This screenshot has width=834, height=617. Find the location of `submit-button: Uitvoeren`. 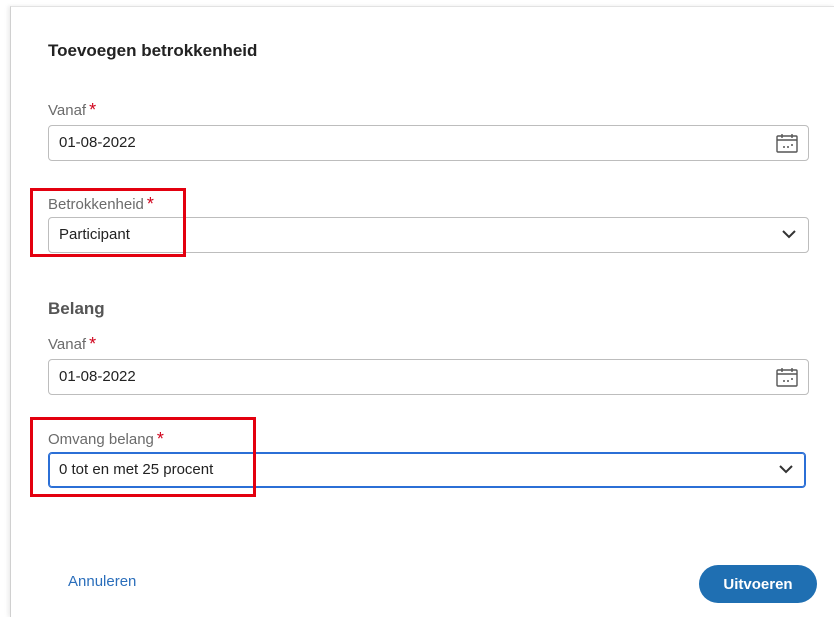

submit-button: Uitvoeren is located at coordinates (758, 584).